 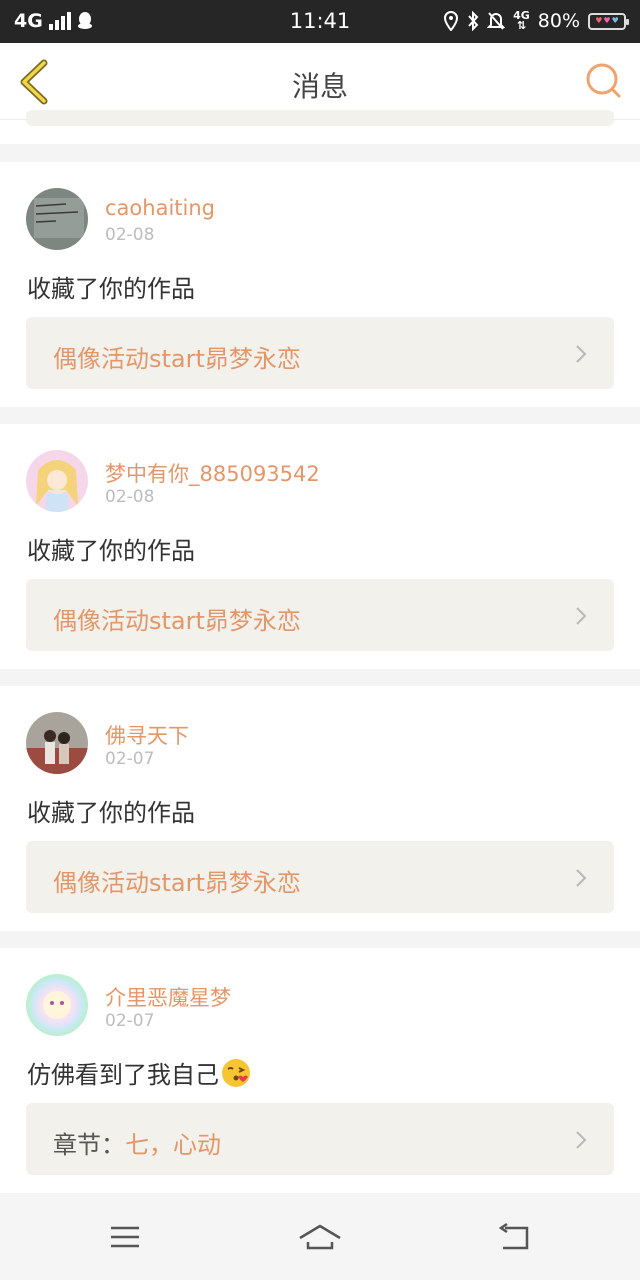 I want to click on status-right: 4G ⇅ 80% ♥ ♥ ♥, so click(x=536, y=20).